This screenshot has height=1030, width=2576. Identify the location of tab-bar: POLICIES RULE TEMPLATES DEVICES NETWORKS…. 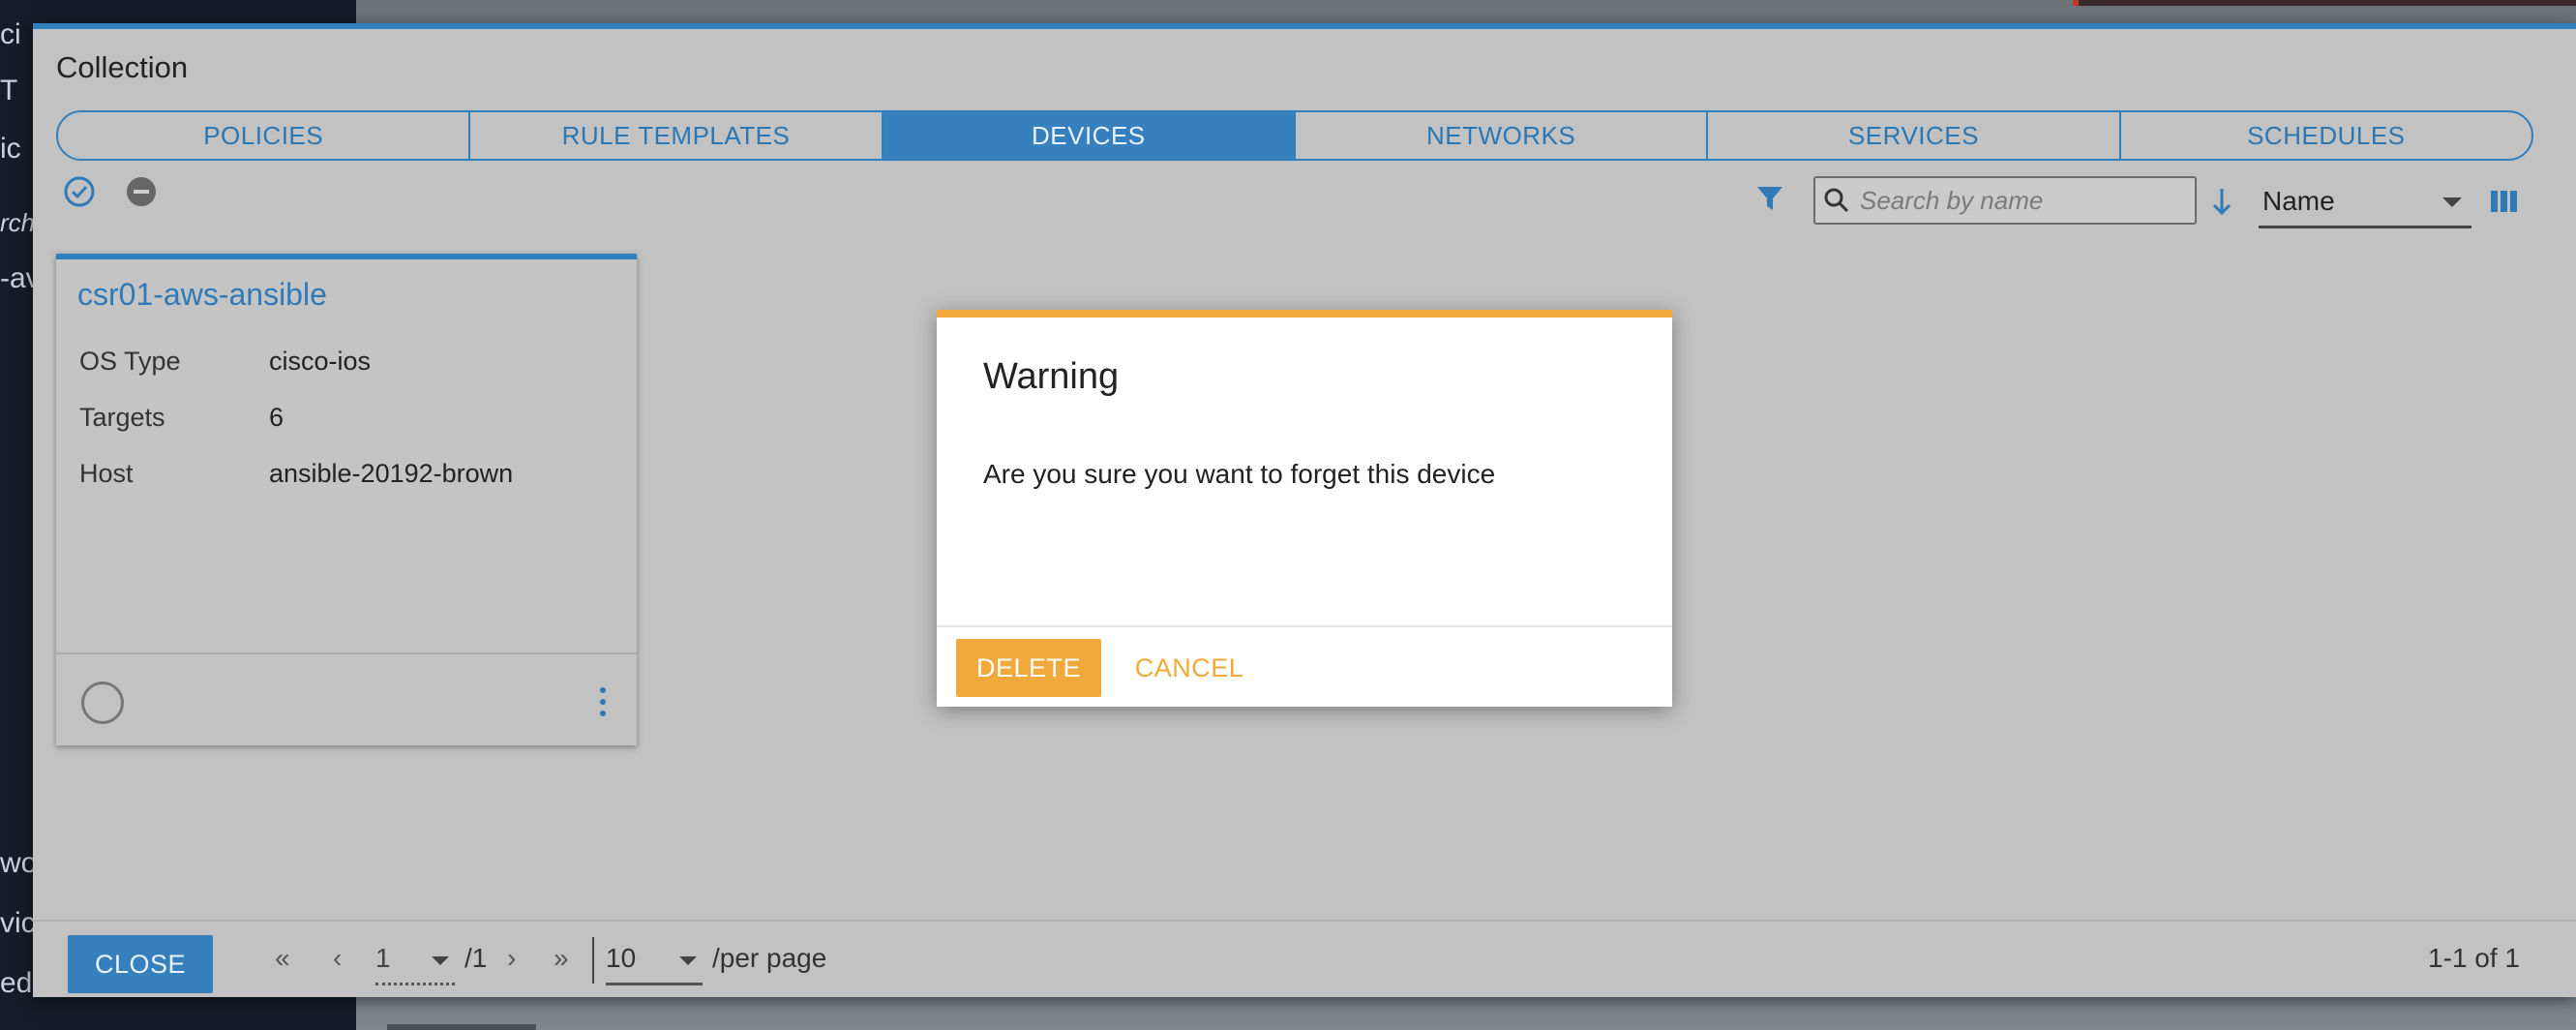
(1294, 135).